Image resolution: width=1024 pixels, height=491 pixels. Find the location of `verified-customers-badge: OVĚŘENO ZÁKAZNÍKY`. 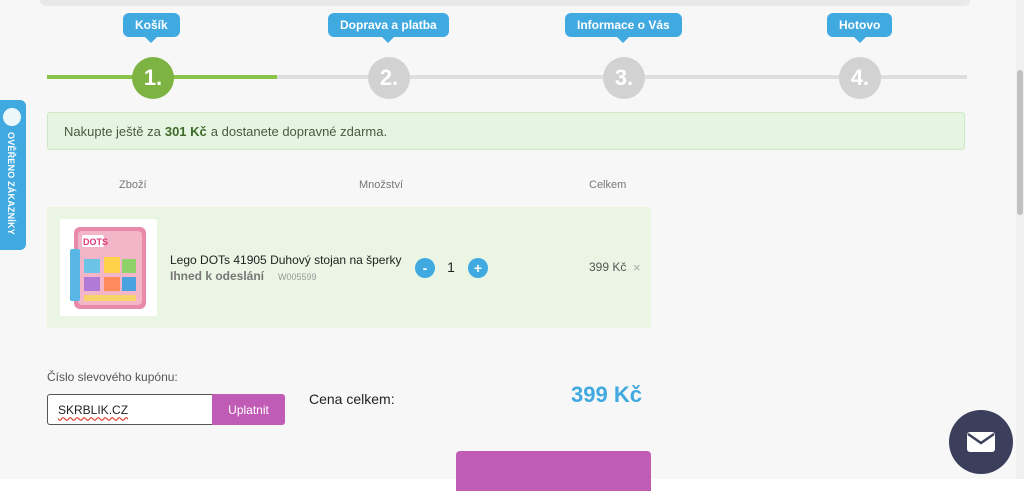

verified-customers-badge: OVĚŘENO ZÁKAZNÍKY is located at coordinates (13, 175).